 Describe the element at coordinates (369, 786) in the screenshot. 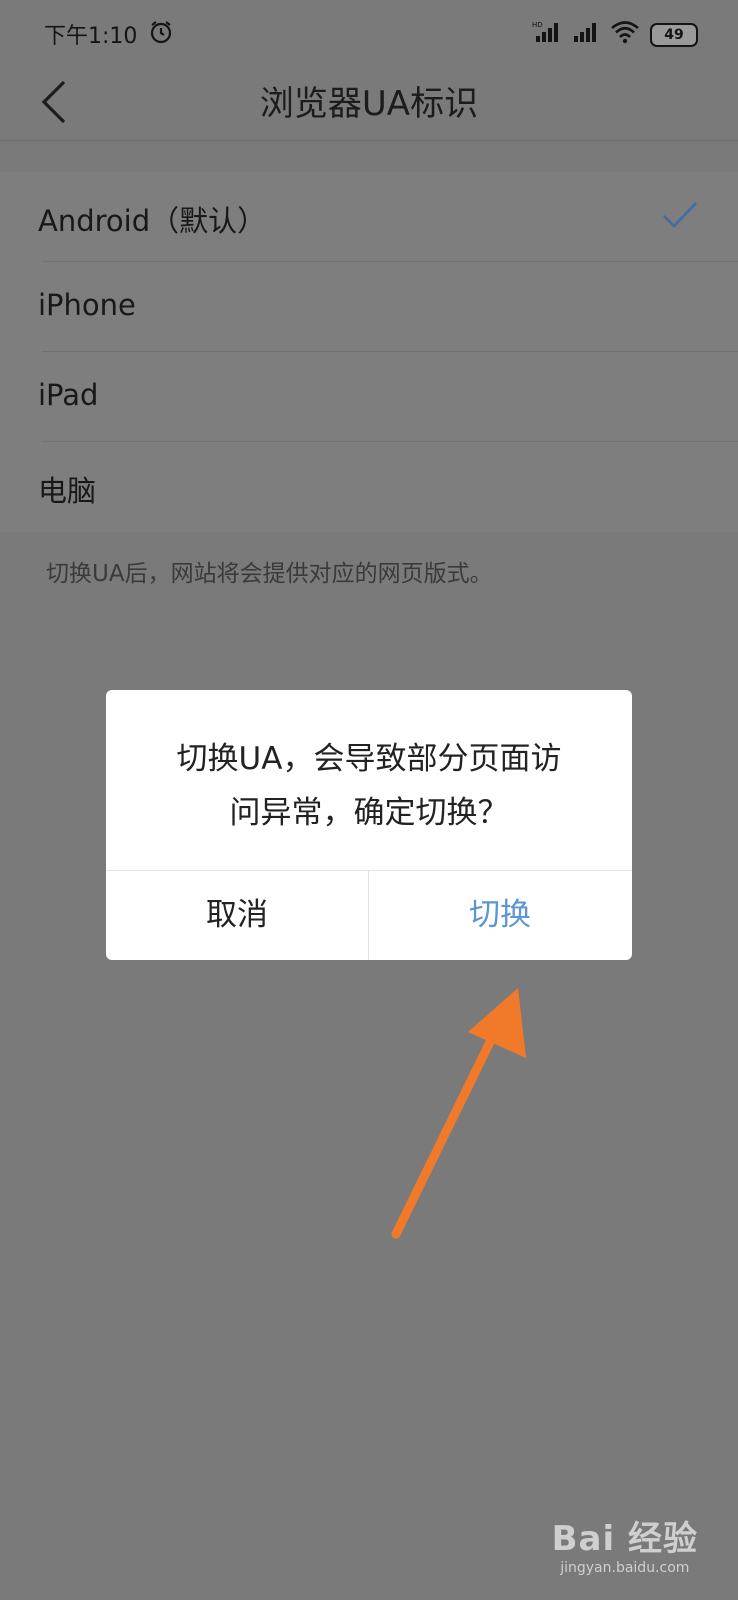

I see `dialog-message: 切换UA，会导致部分页面访 问异常，确定切换？` at that location.